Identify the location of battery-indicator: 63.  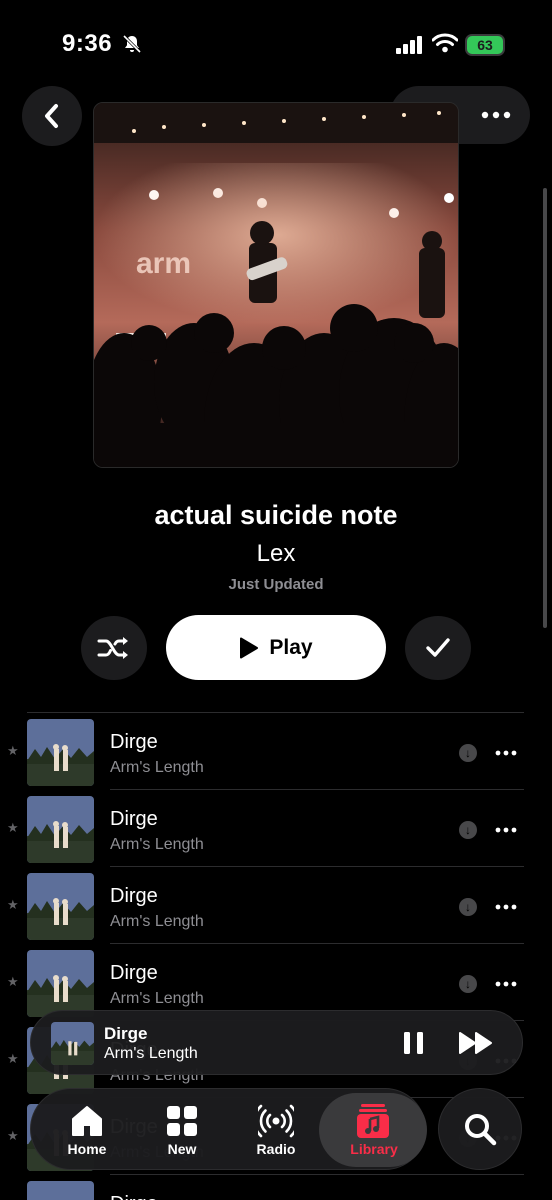
(485, 45).